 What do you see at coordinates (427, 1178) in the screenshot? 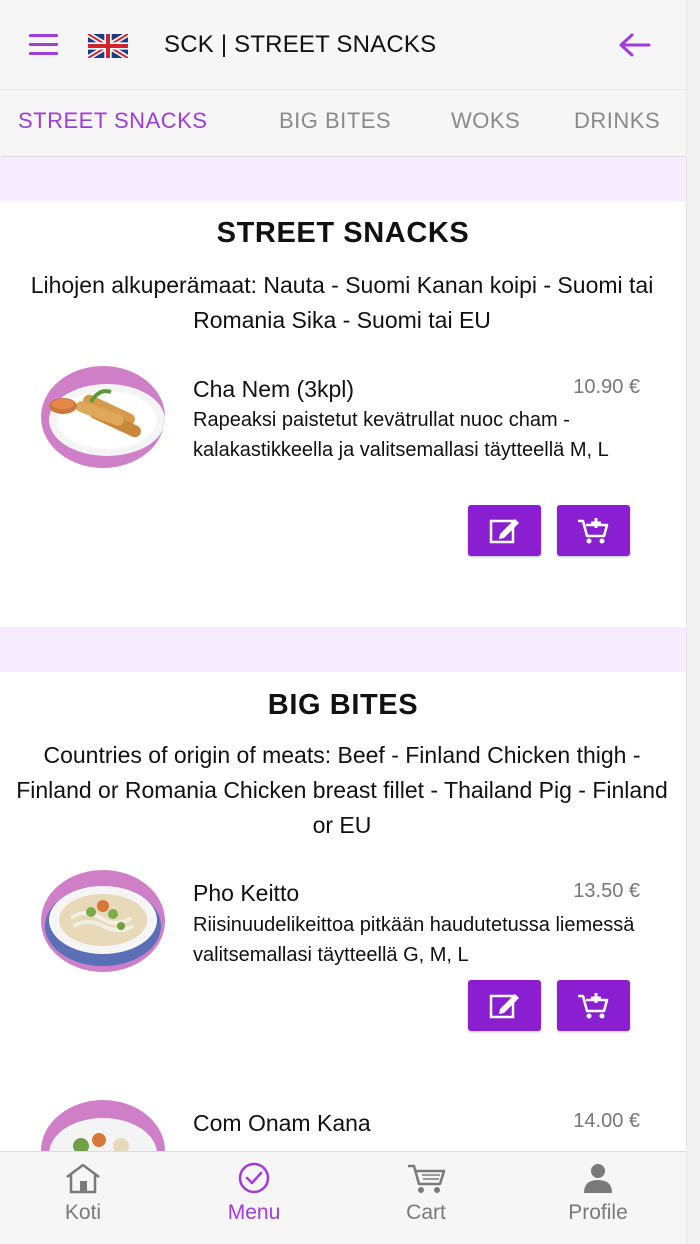
I see `cart-icon` at bounding box center [427, 1178].